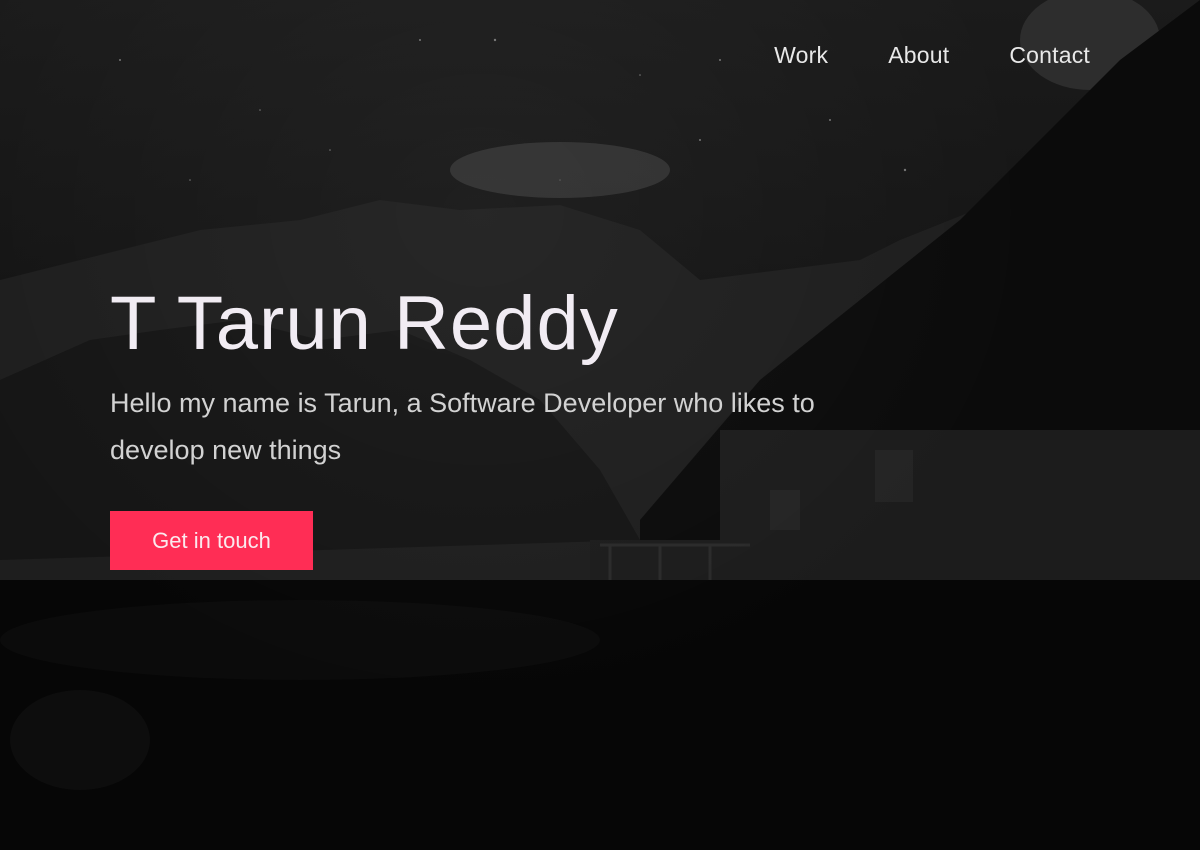 The height and width of the screenshot is (850, 1200). I want to click on nav-item-work: Work, so click(801, 55).